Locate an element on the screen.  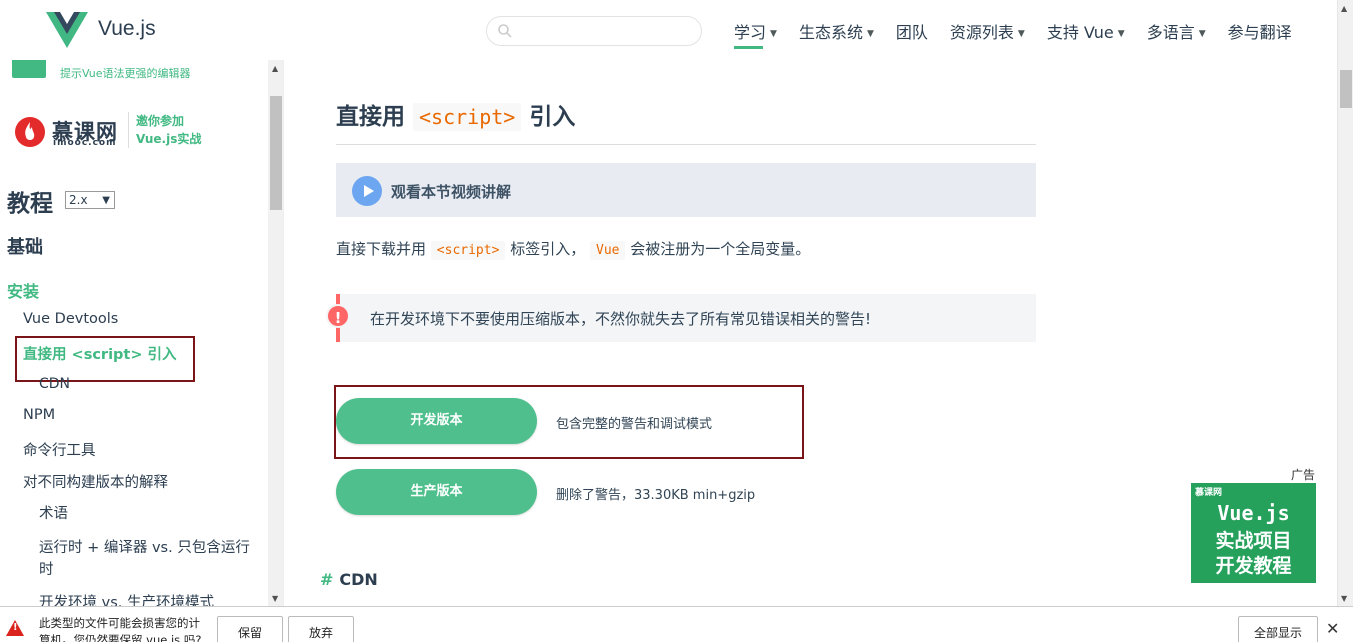
anchor-hash: # is located at coordinates (326, 579).